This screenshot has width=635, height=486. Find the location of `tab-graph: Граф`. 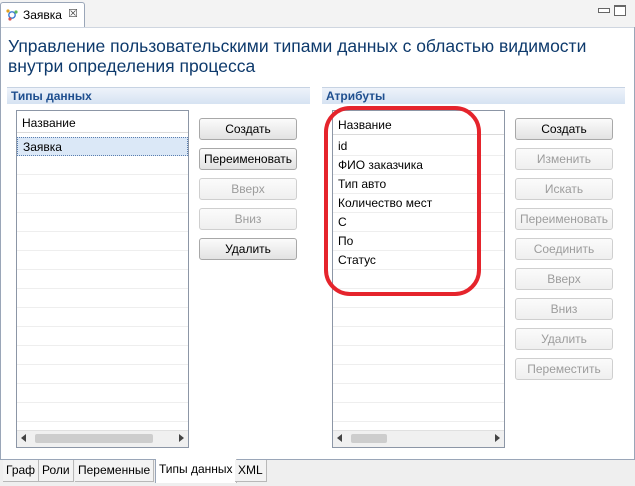

tab-graph: Граф is located at coordinates (21, 471).